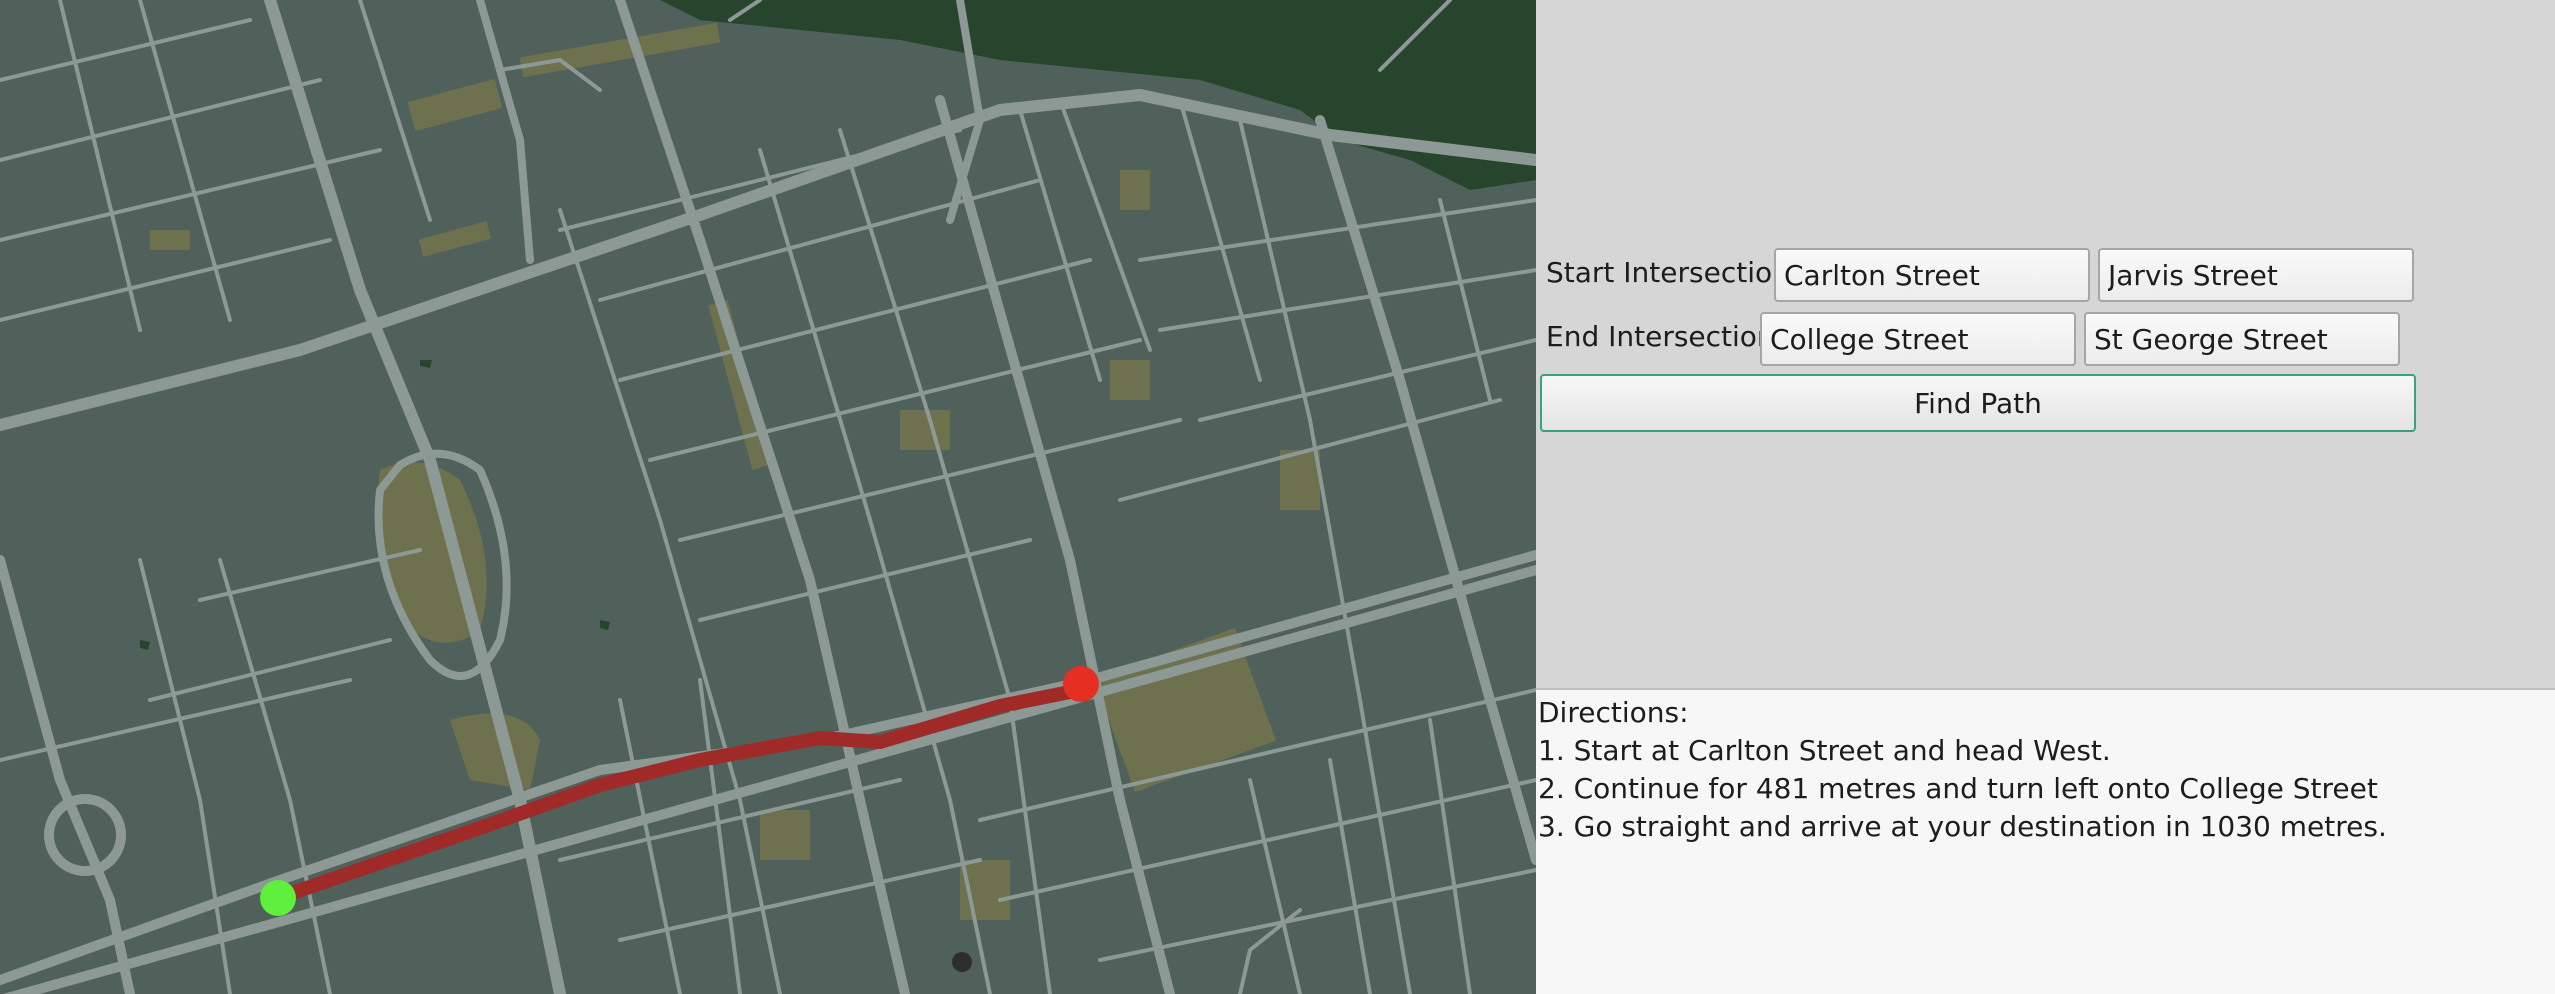 The width and height of the screenshot is (2555, 994). What do you see at coordinates (1668, 272) in the screenshot?
I see `start-intersection-label: Start Intersection` at bounding box center [1668, 272].